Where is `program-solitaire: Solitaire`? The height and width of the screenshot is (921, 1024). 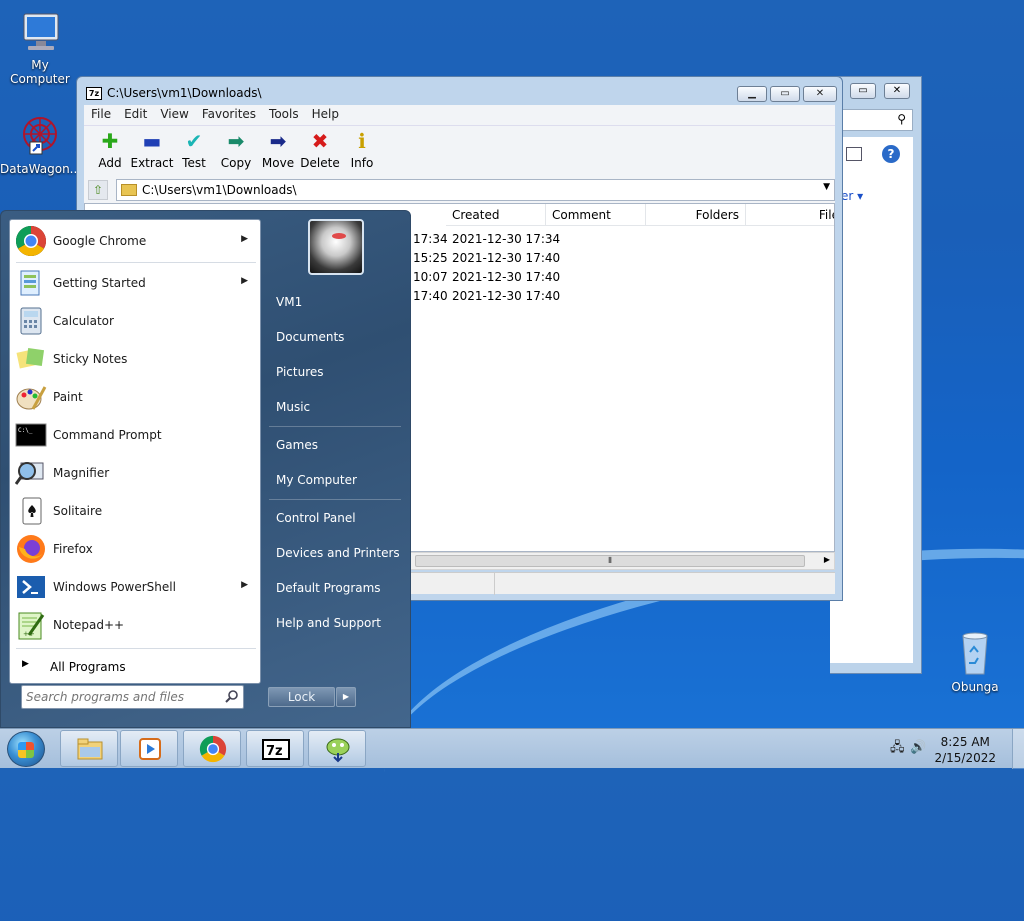
program-solitaire: Solitaire is located at coordinates (135, 511).